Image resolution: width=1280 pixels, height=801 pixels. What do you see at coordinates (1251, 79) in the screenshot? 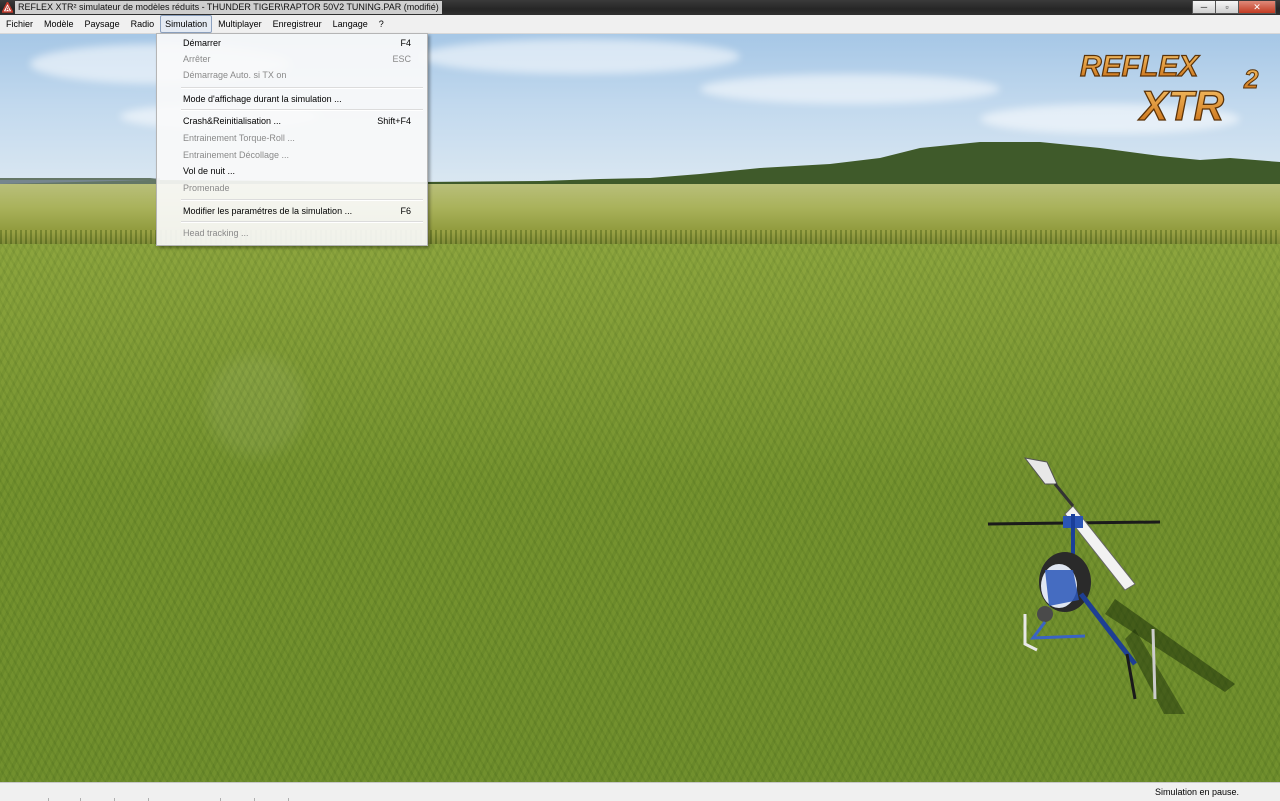
I see `logo-superscript-text: 2` at bounding box center [1251, 79].